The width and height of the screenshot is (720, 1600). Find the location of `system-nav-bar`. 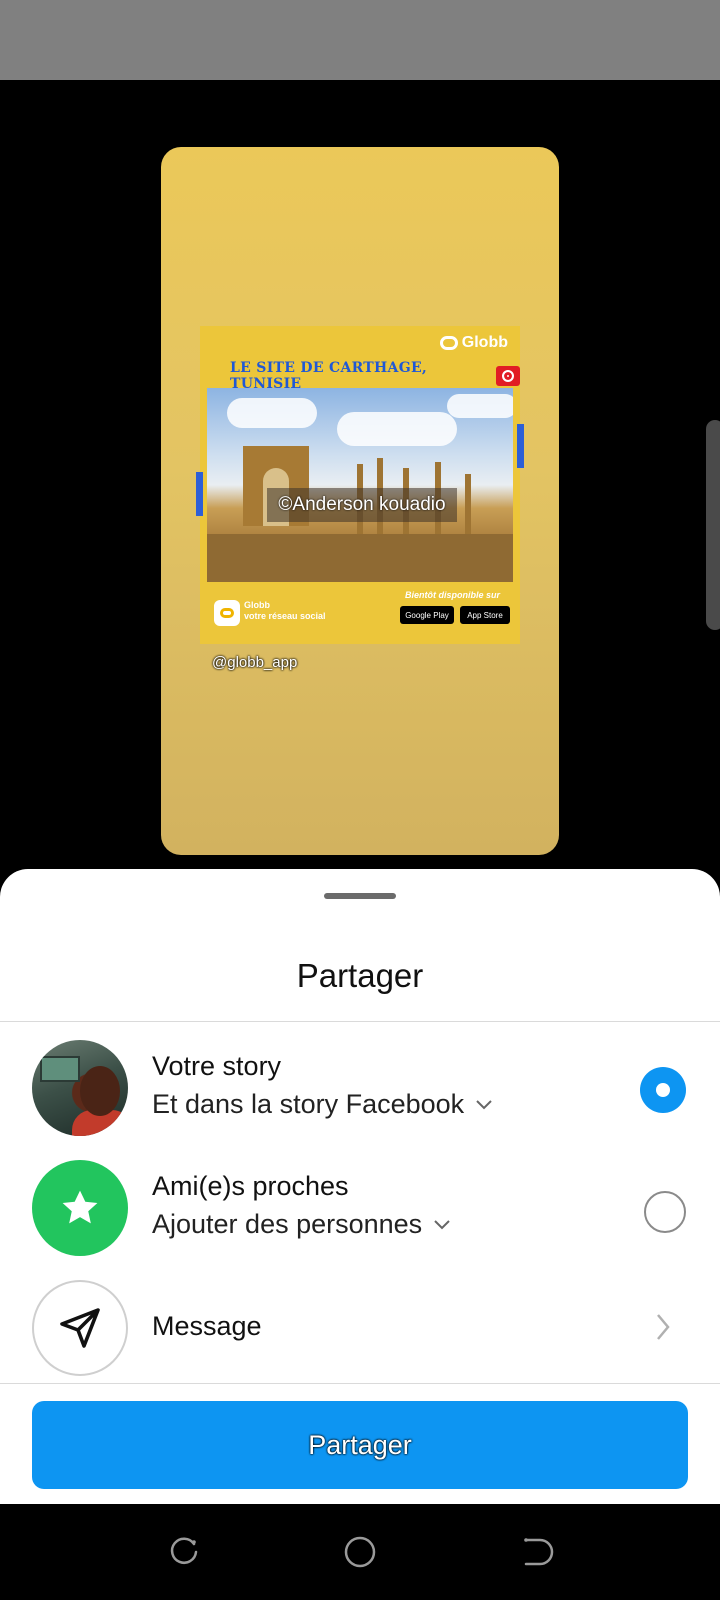

system-nav-bar is located at coordinates (360, 1552).